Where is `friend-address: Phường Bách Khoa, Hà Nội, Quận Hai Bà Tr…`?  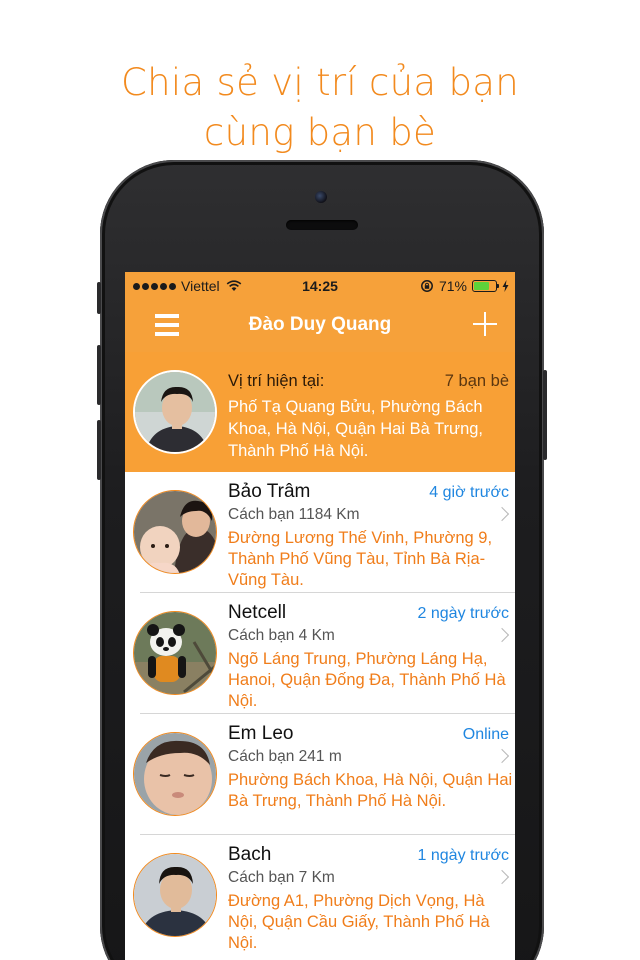 friend-address: Phường Bách Khoa, Hà Nội, Quận Hai Bà Tr… is located at coordinates (370, 790).